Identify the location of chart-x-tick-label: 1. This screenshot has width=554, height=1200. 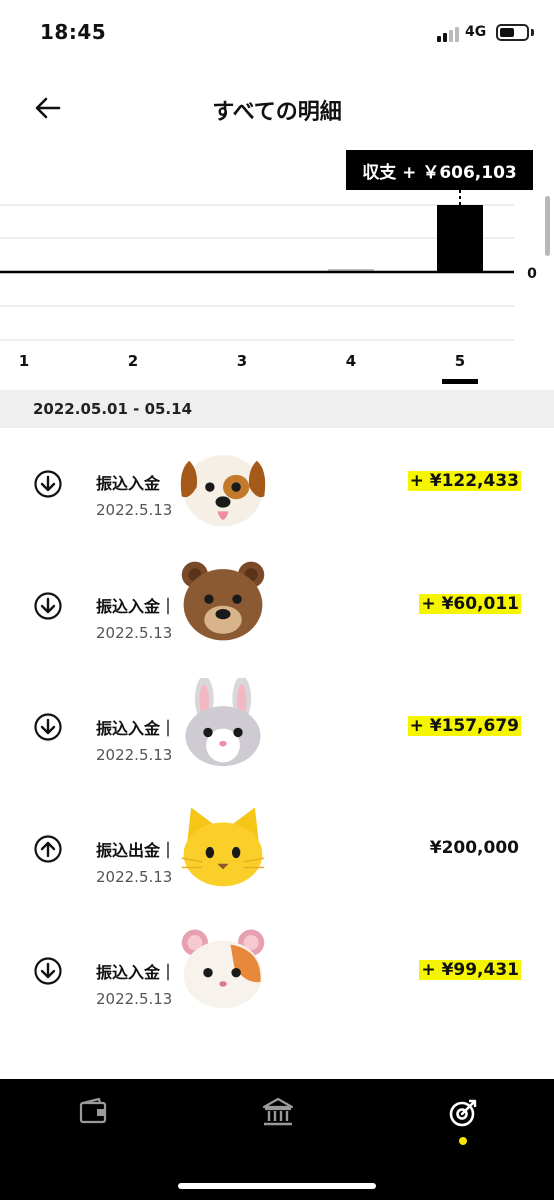
(24, 361).